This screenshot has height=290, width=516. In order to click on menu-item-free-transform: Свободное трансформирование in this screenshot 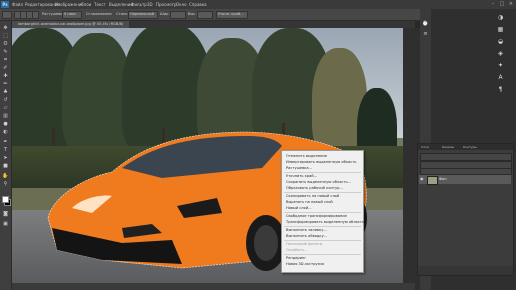, I will do `click(316, 216)`.